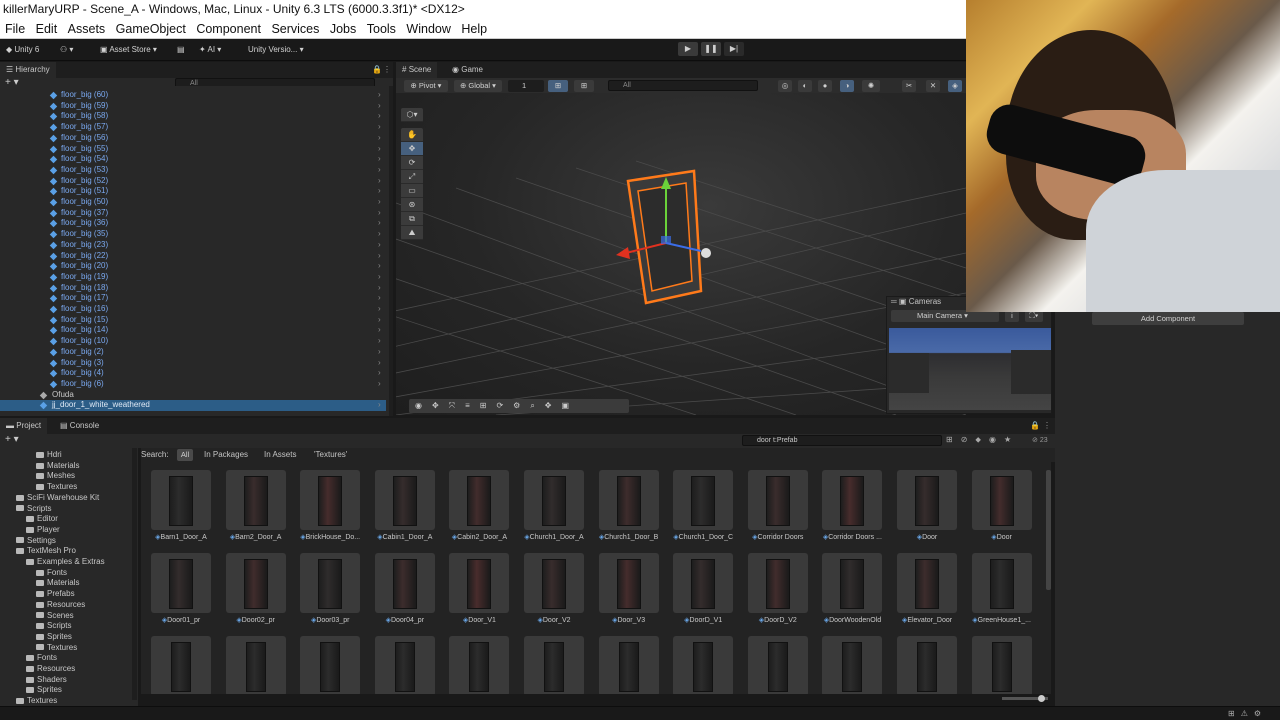  I want to click on hierarchy-item: floor_big (59) ›, so click(193, 106).